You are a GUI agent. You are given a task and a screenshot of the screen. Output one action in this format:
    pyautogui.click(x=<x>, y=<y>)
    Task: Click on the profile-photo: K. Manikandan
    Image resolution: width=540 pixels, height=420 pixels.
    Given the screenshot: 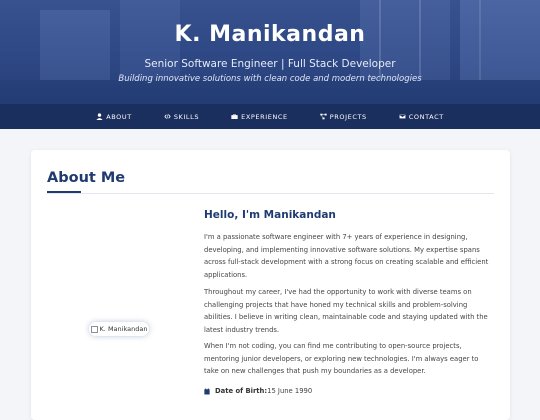 What is the action you would take?
    pyautogui.click(x=119, y=329)
    